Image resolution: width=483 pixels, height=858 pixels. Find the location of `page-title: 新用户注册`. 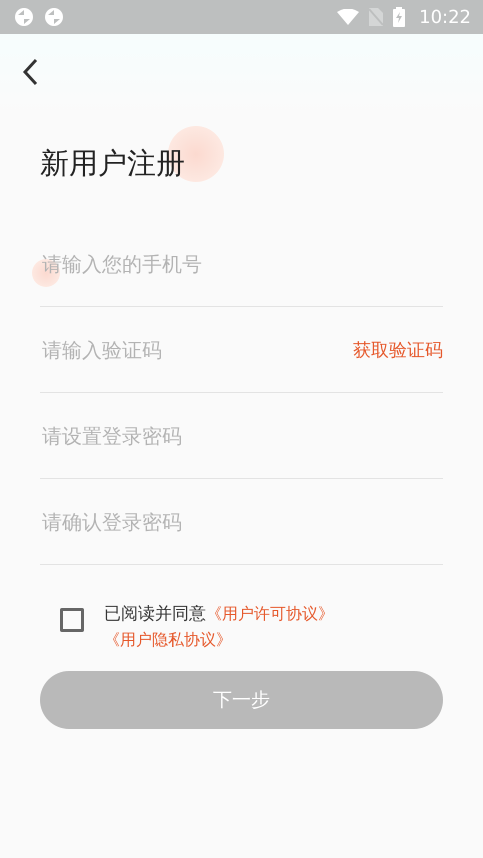

page-title: 新用户注册 is located at coordinates (112, 163).